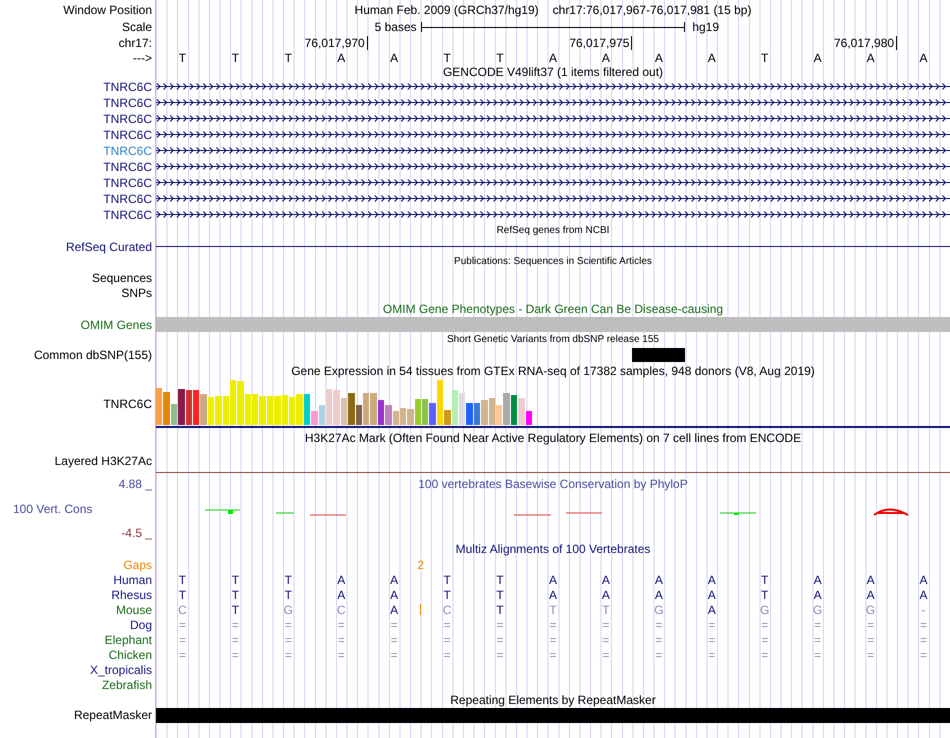  Describe the element at coordinates (553, 308) in the screenshot. I see `track-title: OMIM Gene Phenotypes - Dark Green Can Be Disease-causing` at that location.